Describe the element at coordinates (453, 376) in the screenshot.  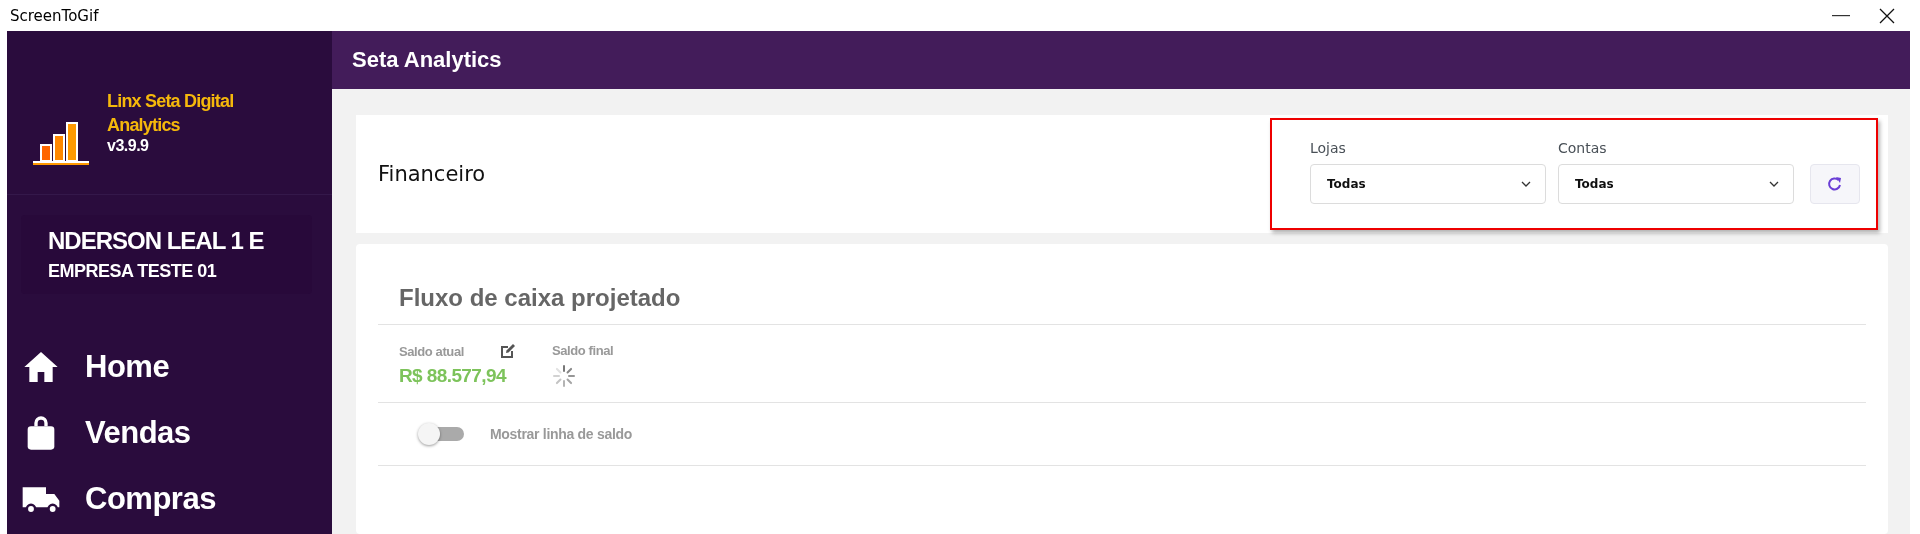
I see `stat-value: R$ 88.577,94` at that location.